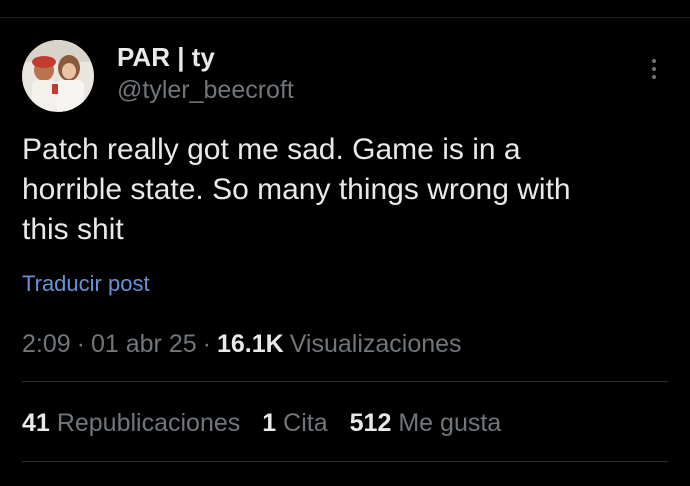  What do you see at coordinates (86, 284) in the screenshot?
I see `translate-post-link: Traducir post` at bounding box center [86, 284].